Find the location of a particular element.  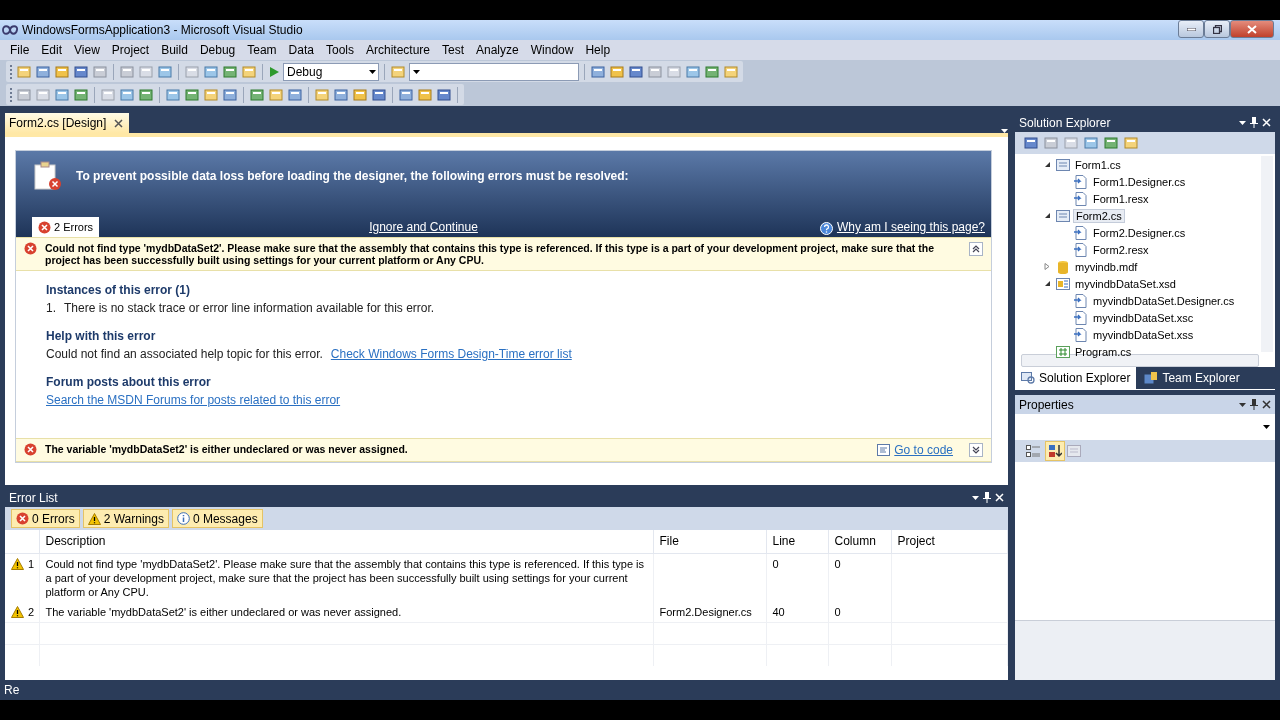

restore-button is located at coordinates (1217, 29).